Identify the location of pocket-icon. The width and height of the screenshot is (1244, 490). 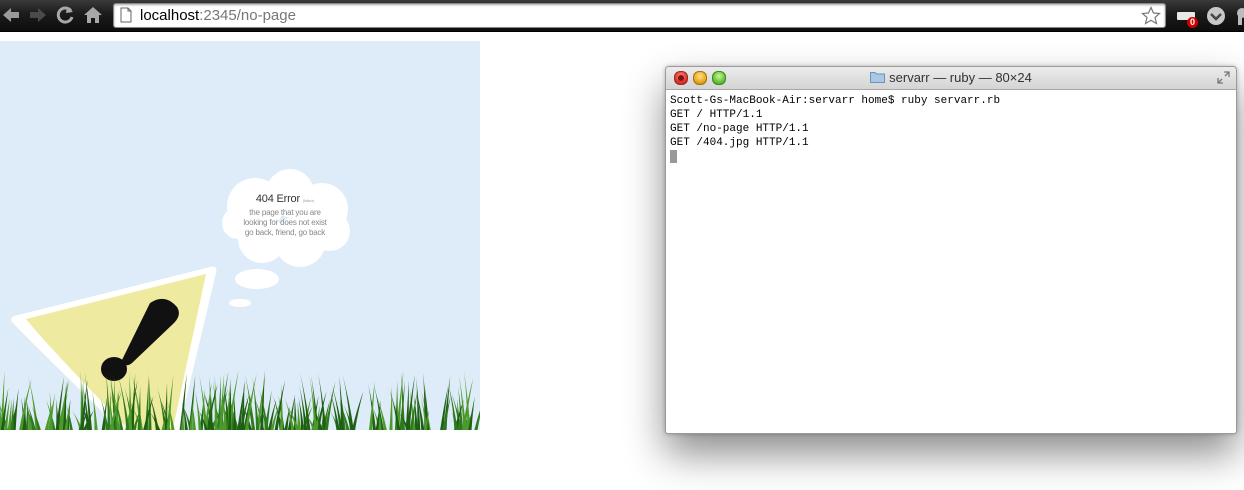
(1216, 16).